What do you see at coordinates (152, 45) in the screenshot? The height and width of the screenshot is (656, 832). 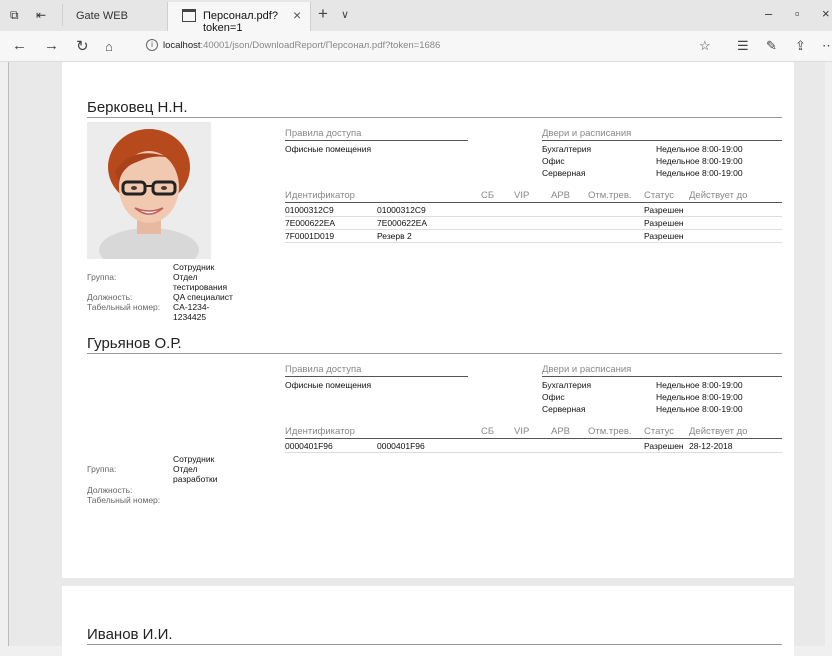 I see `info-icon: i` at bounding box center [152, 45].